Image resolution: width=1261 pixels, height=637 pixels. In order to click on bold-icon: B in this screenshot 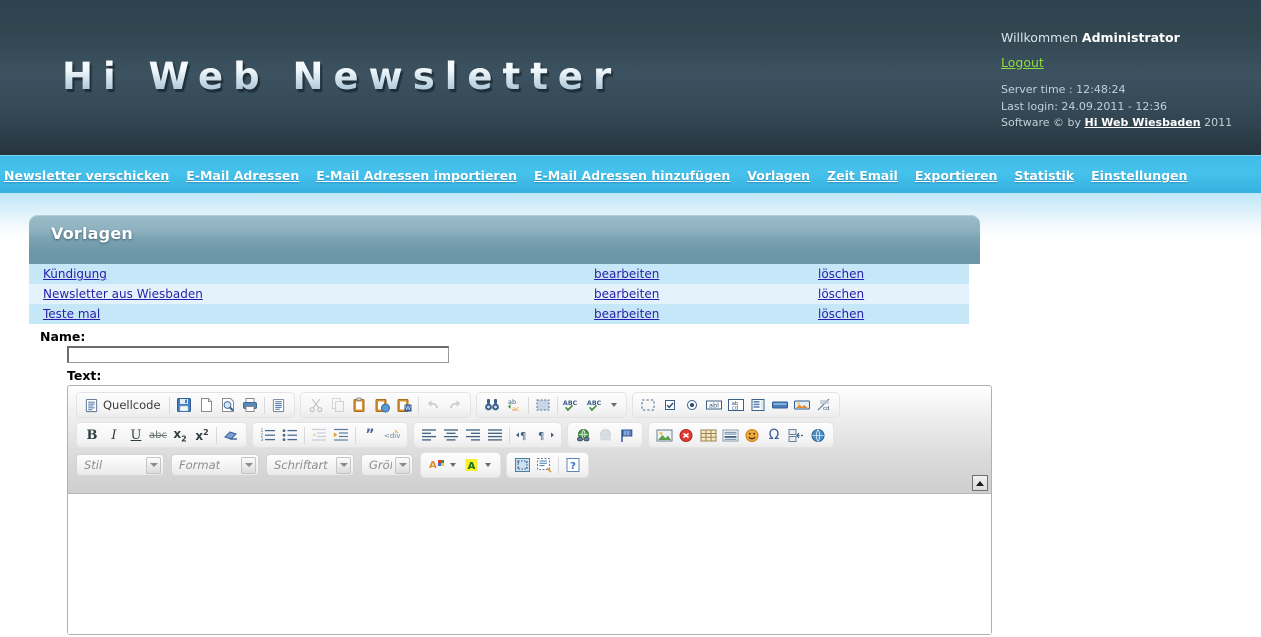, I will do `click(92, 435)`.